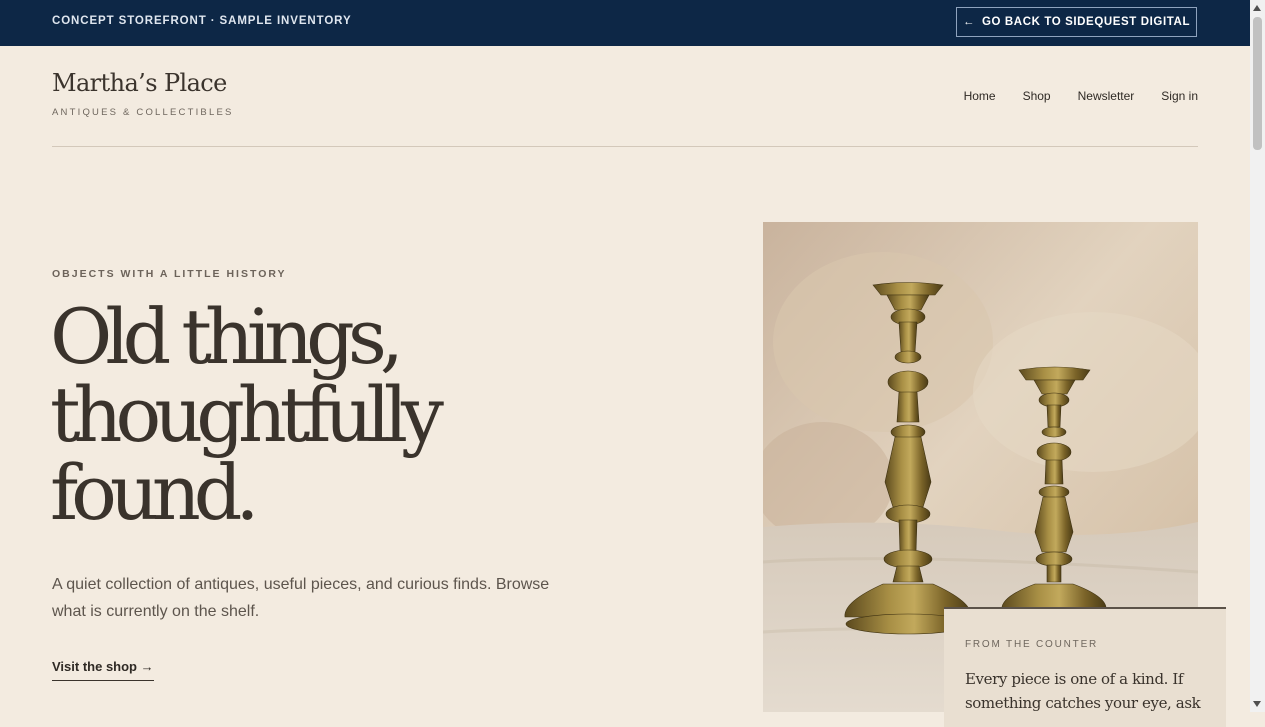 The height and width of the screenshot is (727, 1265). I want to click on brand-logo: Martha’s Place ANTIQUES & COLLECTIBLES, so click(143, 93).